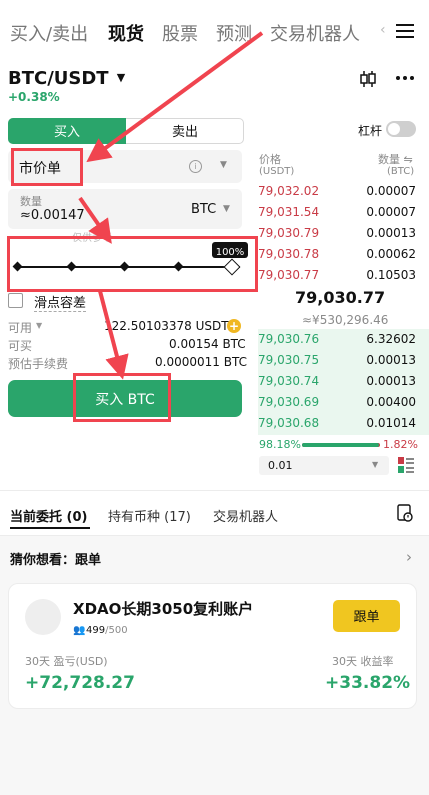 The width and height of the screenshot is (429, 795). What do you see at coordinates (20, 346) in the screenshot?
I see `buyable-label: 可买` at bounding box center [20, 346].